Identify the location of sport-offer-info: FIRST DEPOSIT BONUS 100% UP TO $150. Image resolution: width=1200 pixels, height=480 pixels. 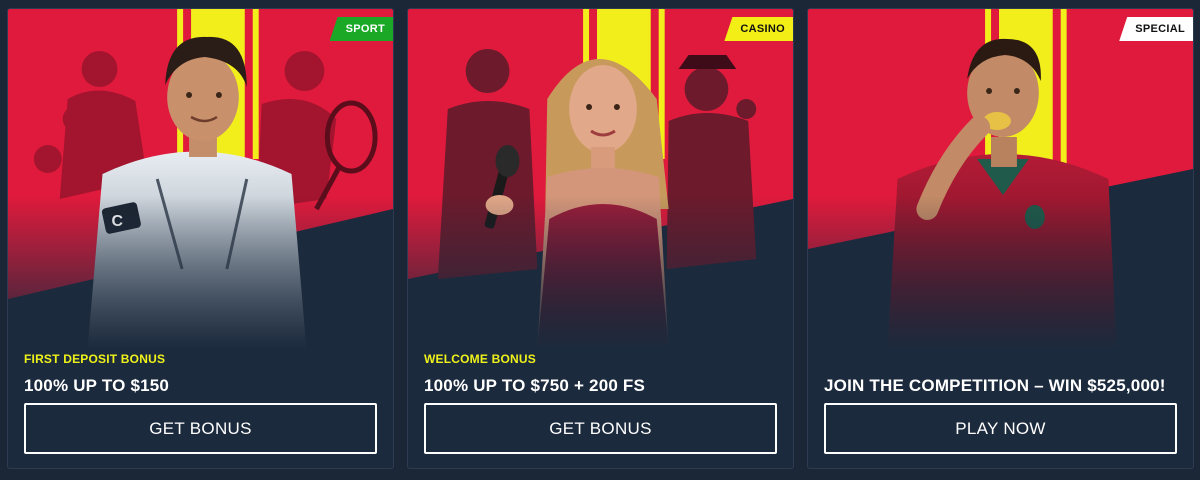
(200, 374).